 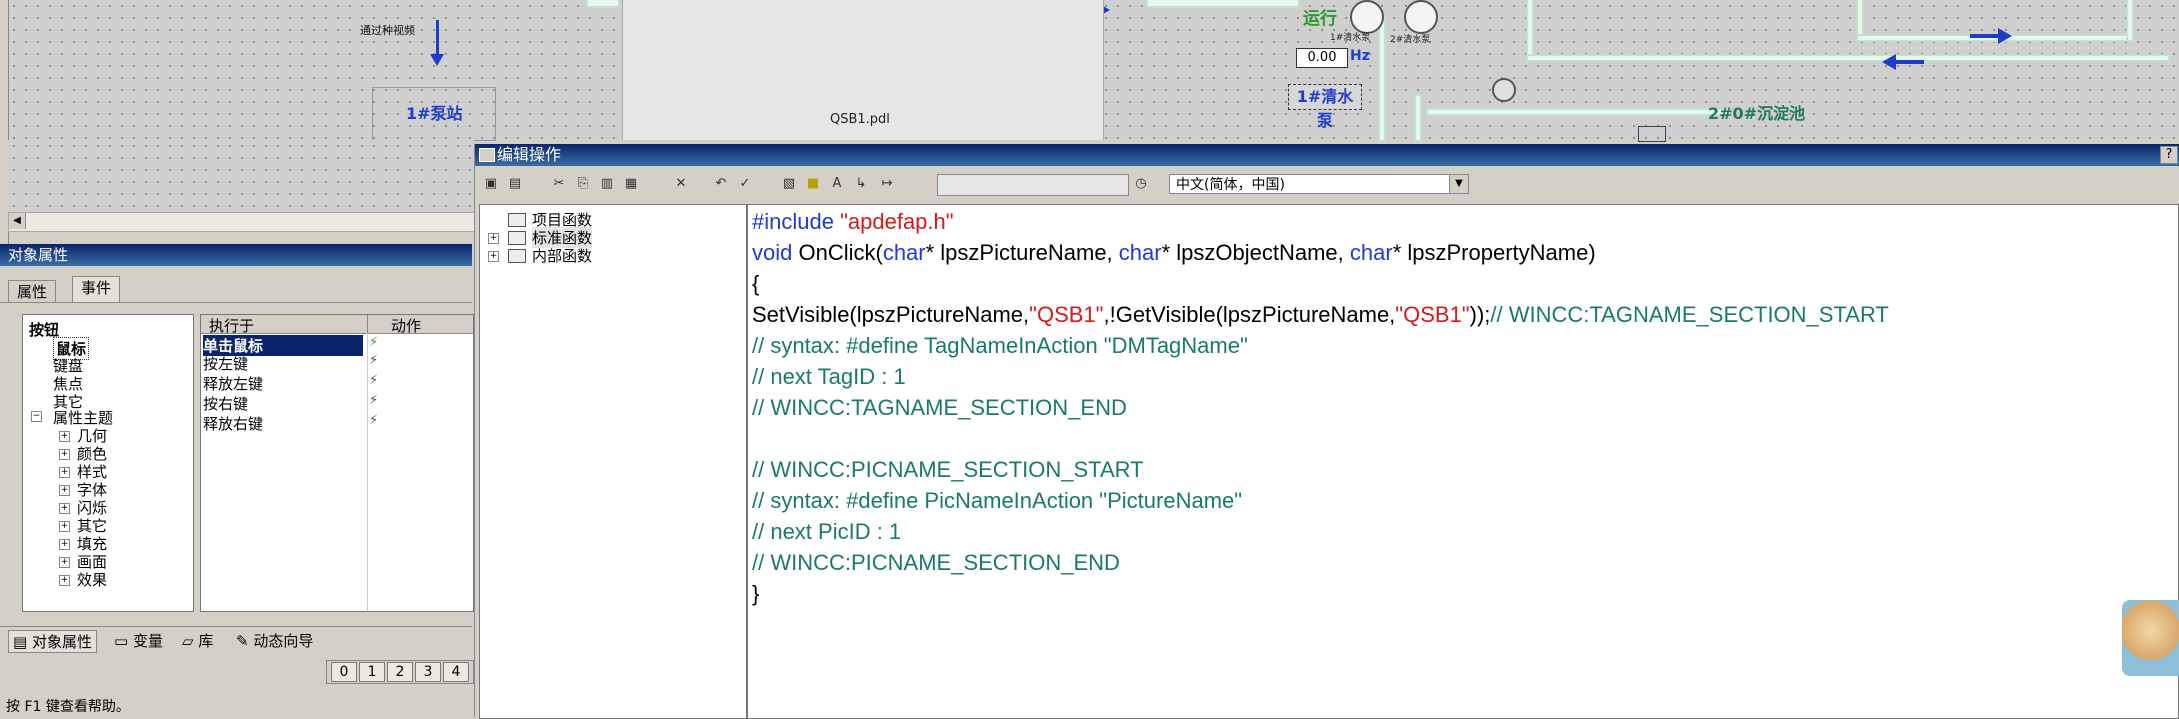 I want to click on find-icon: ▦, so click(x=631, y=184).